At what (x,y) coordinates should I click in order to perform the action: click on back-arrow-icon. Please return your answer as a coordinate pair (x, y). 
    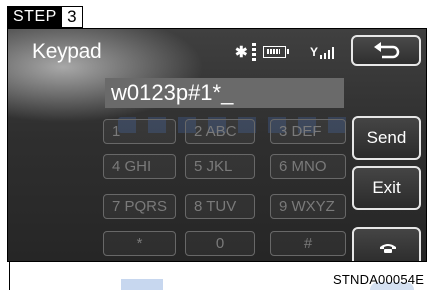
    Looking at the image, I should click on (387, 50).